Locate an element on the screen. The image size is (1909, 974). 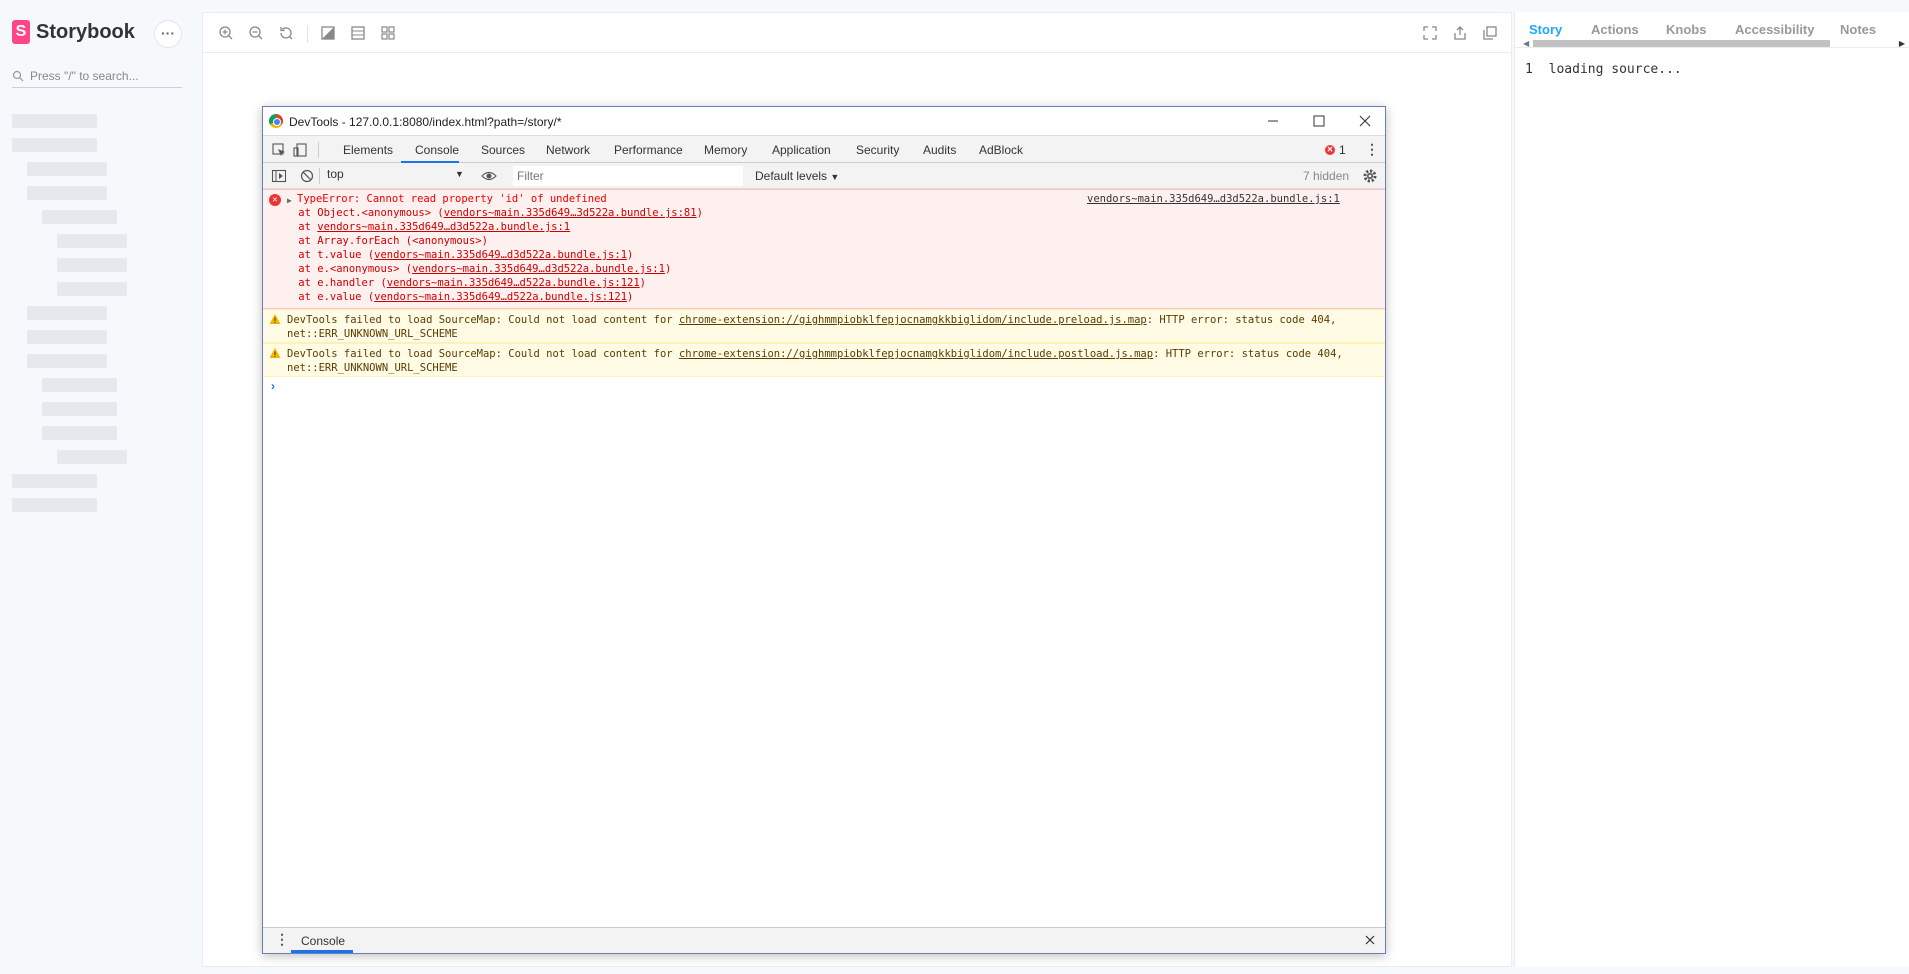
scroll-right-icon: ▶ is located at coordinates (1902, 43).